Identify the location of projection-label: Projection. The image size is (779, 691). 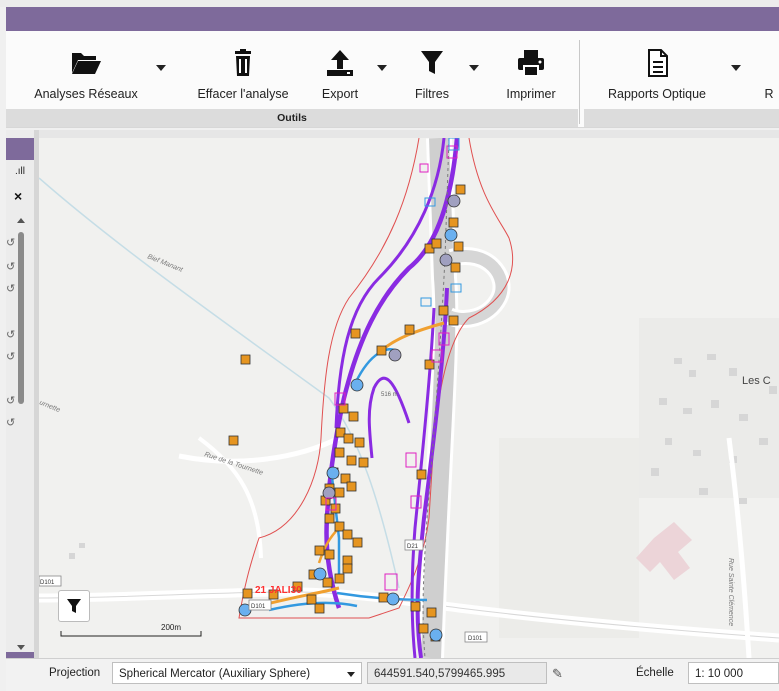
(75, 673).